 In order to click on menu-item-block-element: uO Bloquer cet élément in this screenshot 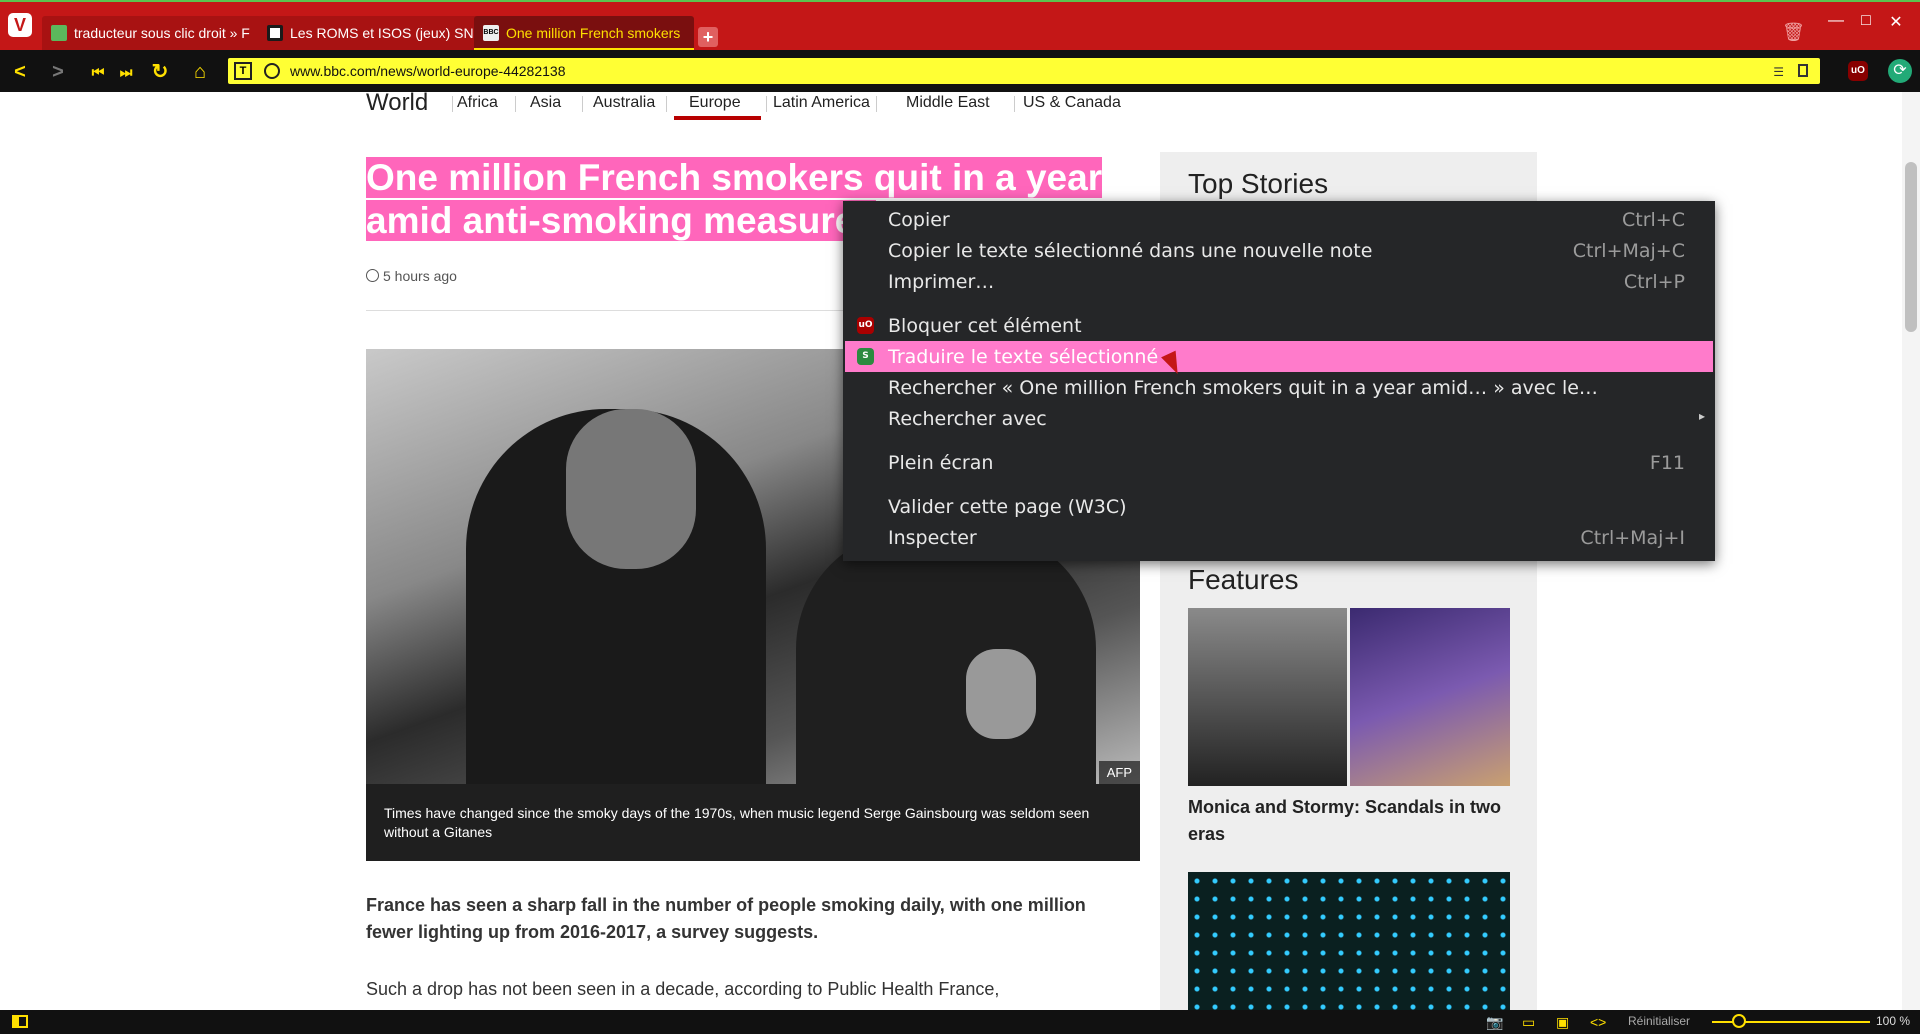, I will do `click(1279, 325)`.